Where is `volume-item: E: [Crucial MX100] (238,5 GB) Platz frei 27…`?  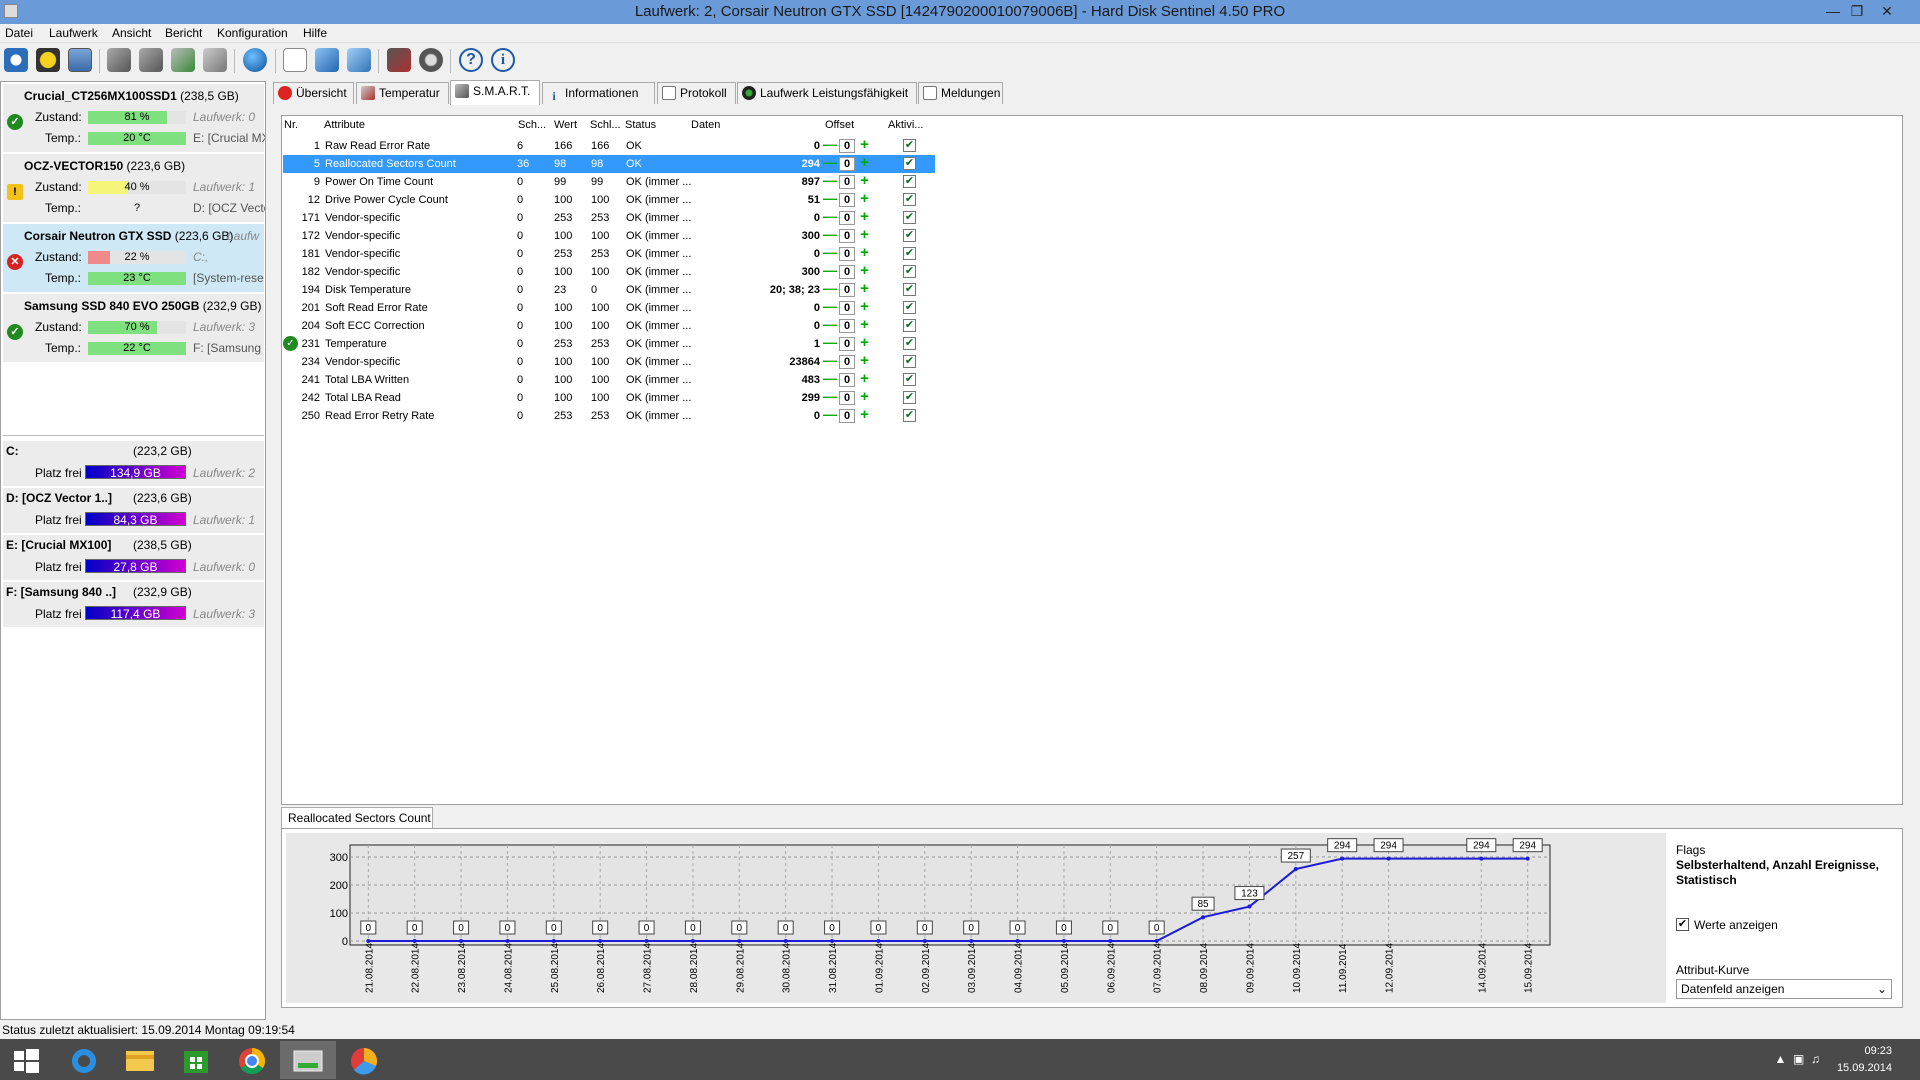
volume-item: E: [Crucial MX100] (238,5 GB) Platz frei 27… is located at coordinates (133, 557).